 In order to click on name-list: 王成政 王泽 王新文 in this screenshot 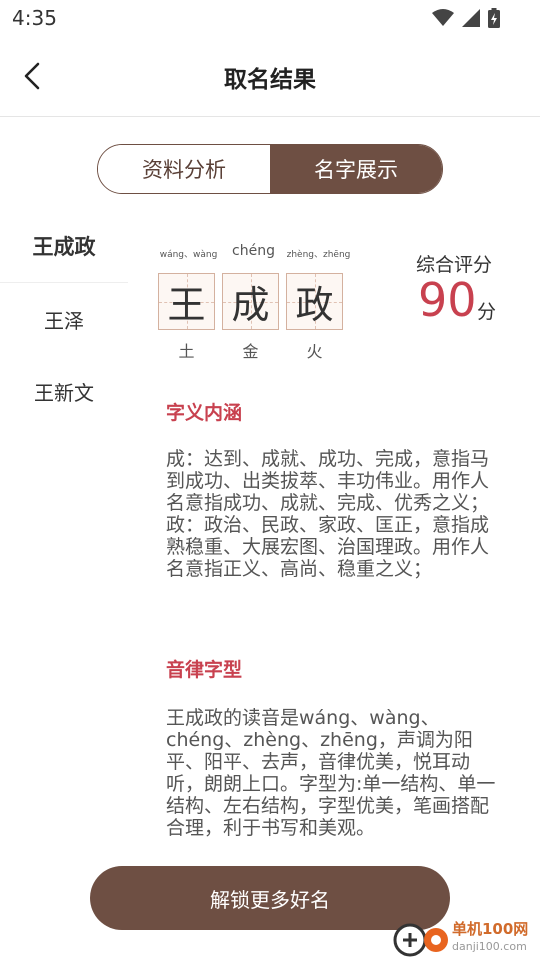, I will do `click(64, 318)`.